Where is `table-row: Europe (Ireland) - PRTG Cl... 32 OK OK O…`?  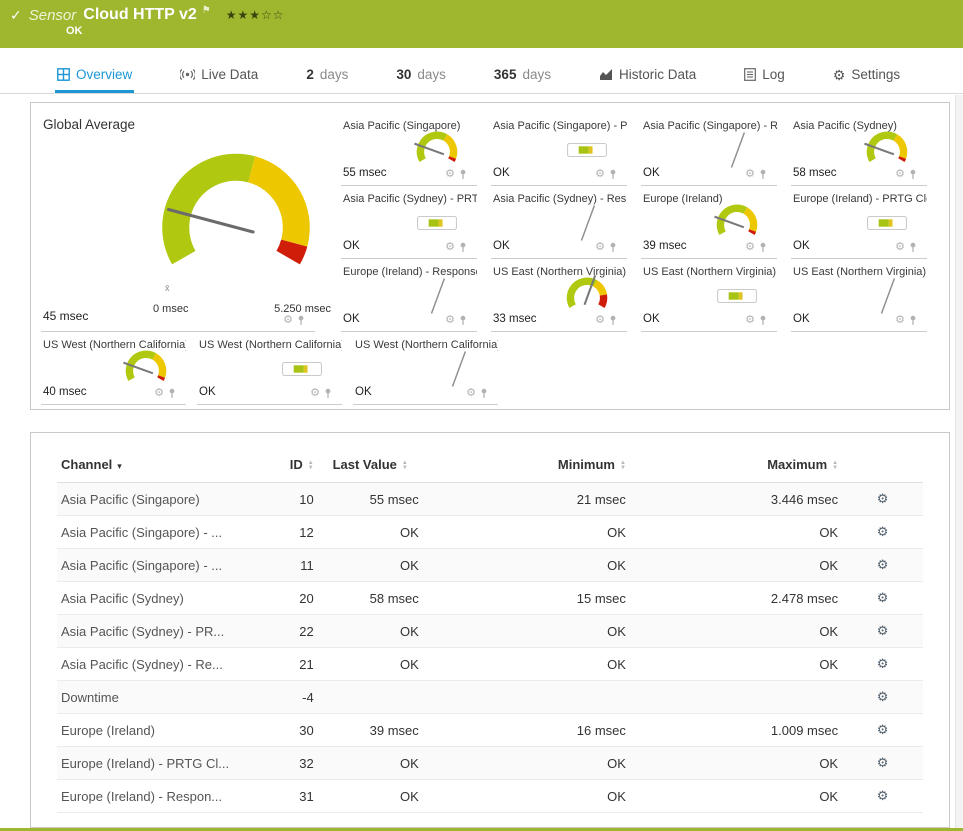 table-row: Europe (Ireland) - PRTG Cl... 32 OK OK O… is located at coordinates (490, 763).